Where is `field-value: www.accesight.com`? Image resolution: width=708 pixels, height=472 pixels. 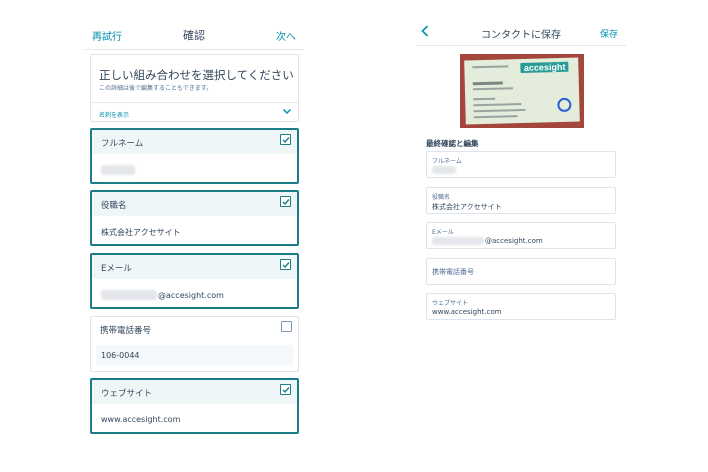
field-value: www.accesight.com is located at coordinates (467, 312).